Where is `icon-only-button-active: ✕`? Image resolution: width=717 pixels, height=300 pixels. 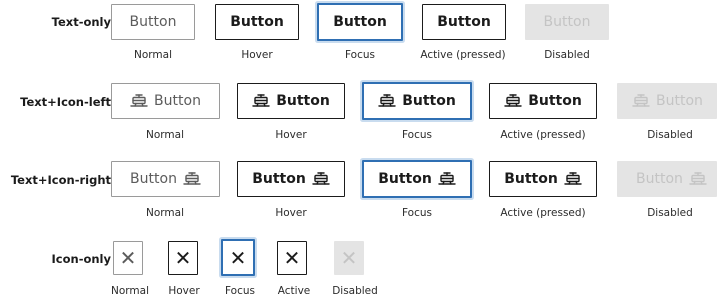
icon-only-button-active: ✕ is located at coordinates (292, 258).